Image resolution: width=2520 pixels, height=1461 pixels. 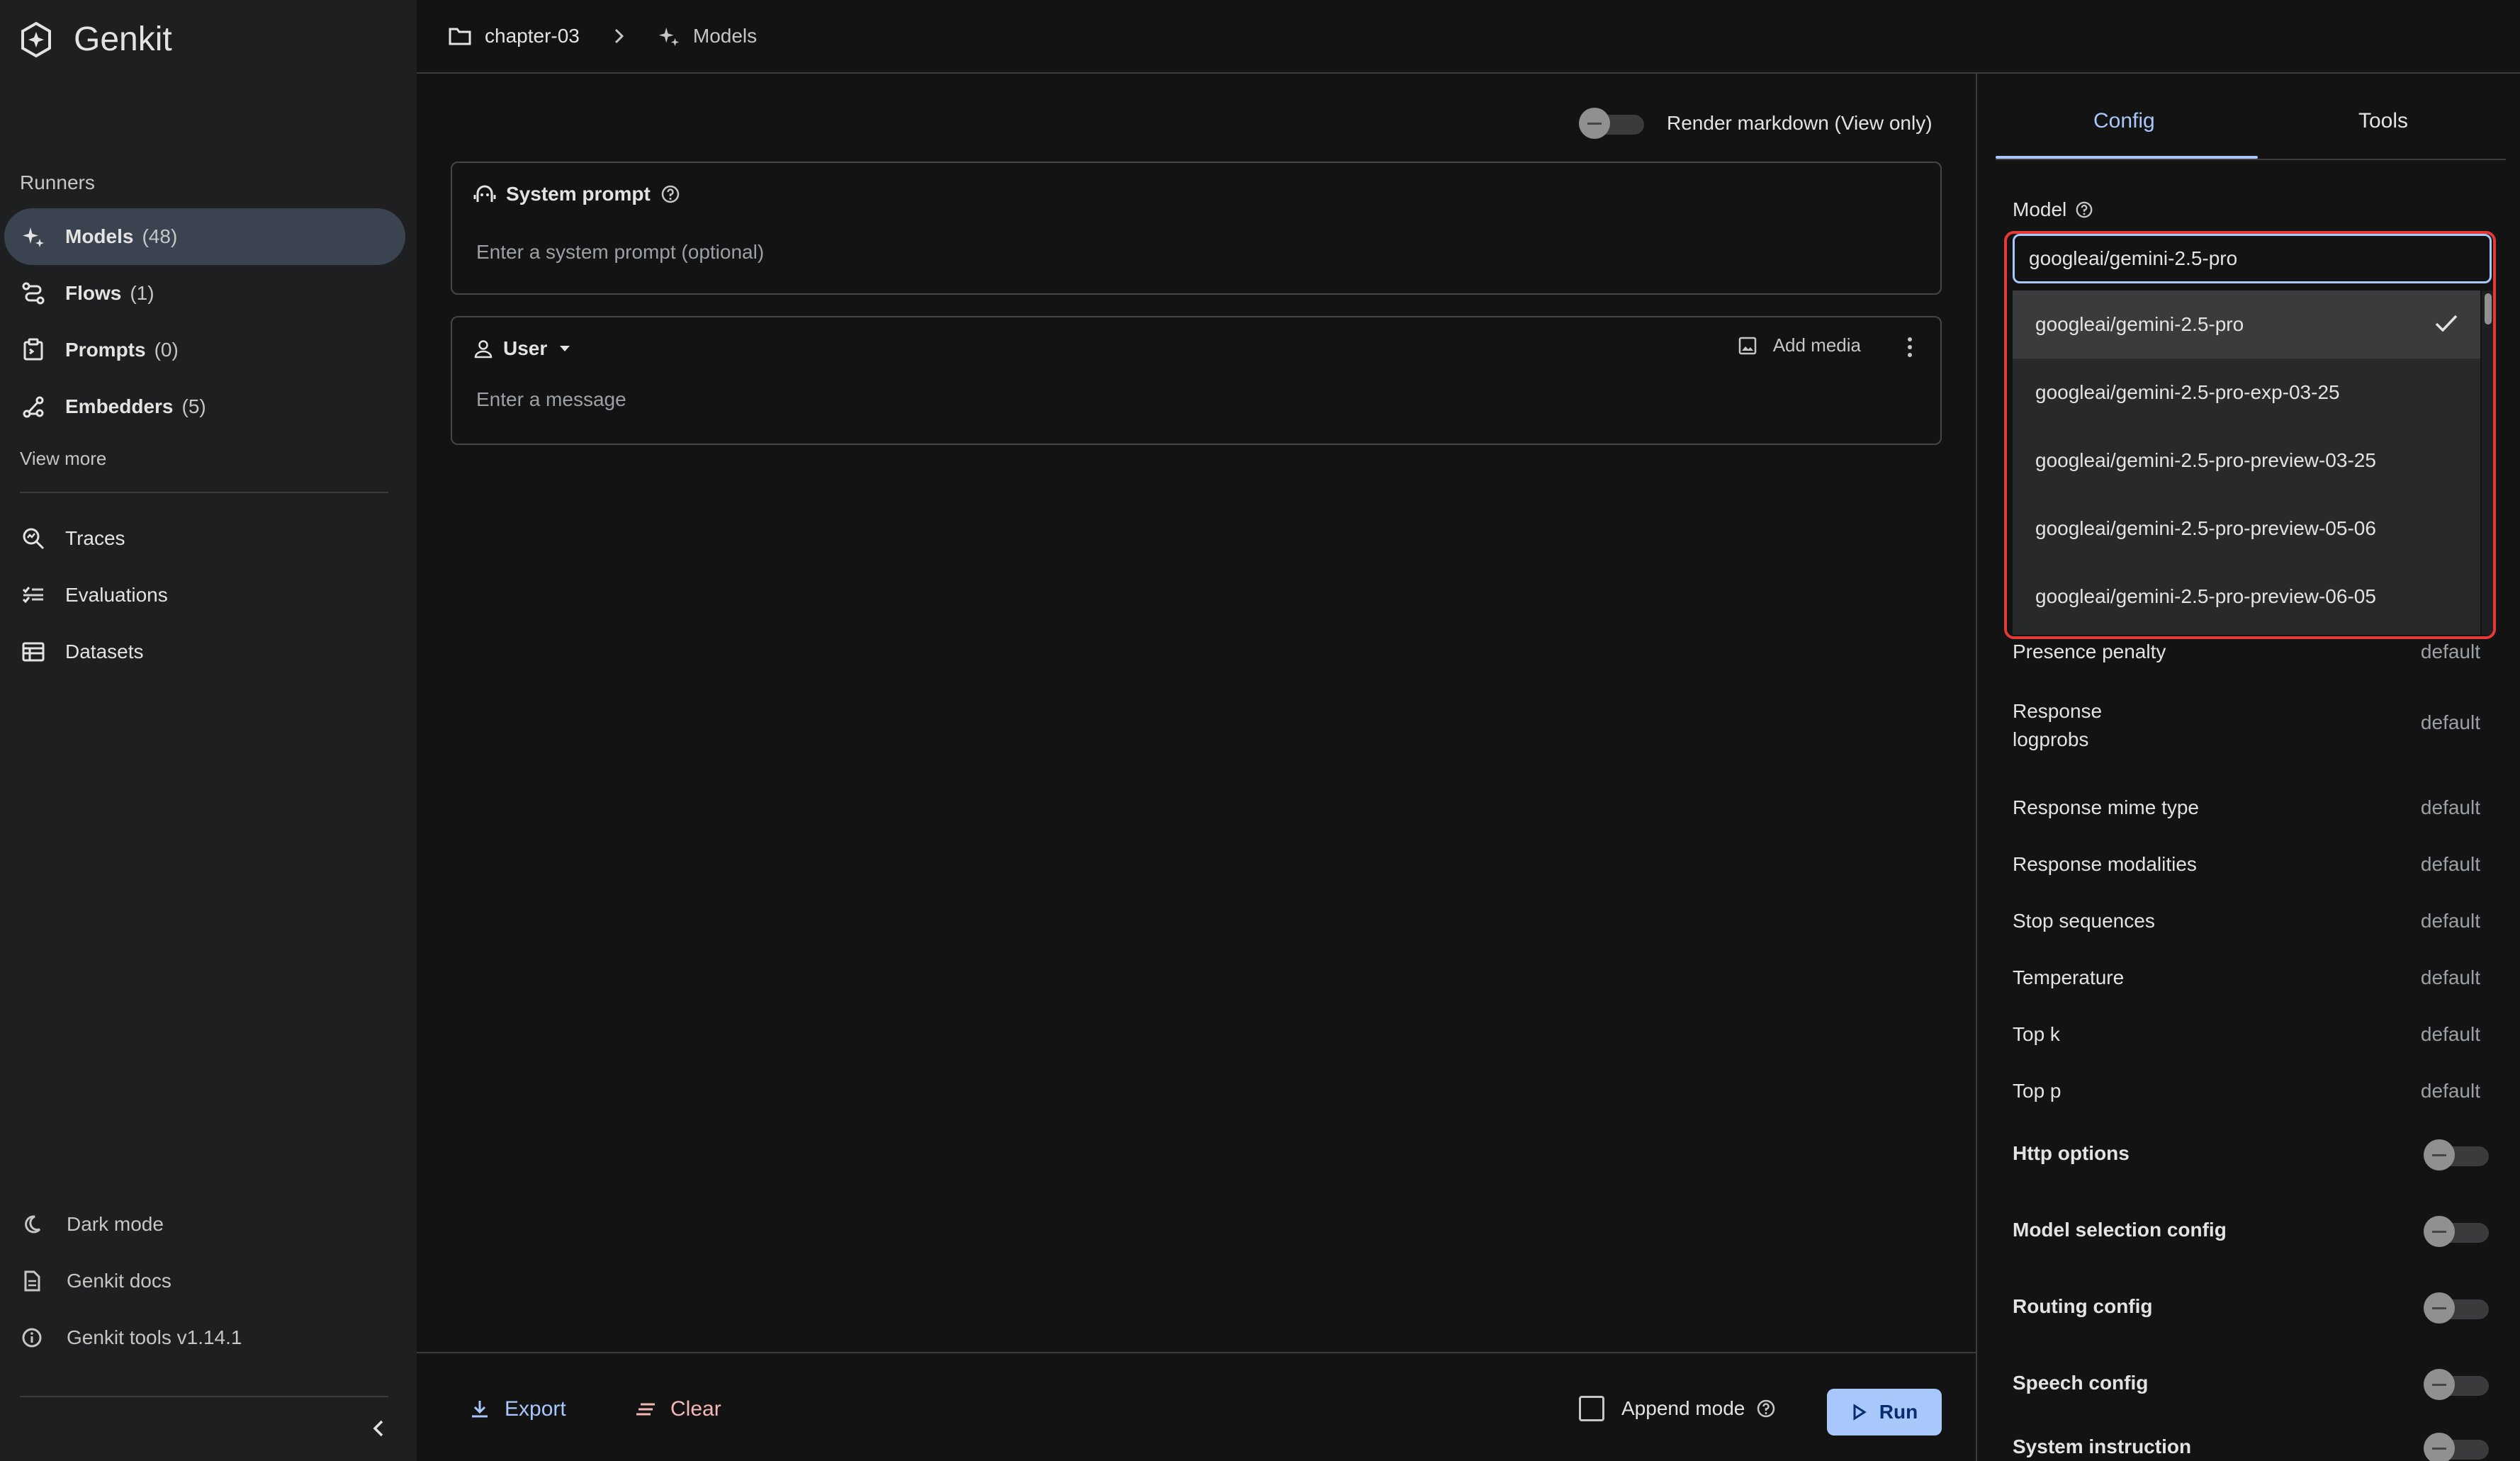 I want to click on sidebar-item-evaluations: Evaluations, so click(x=204, y=595).